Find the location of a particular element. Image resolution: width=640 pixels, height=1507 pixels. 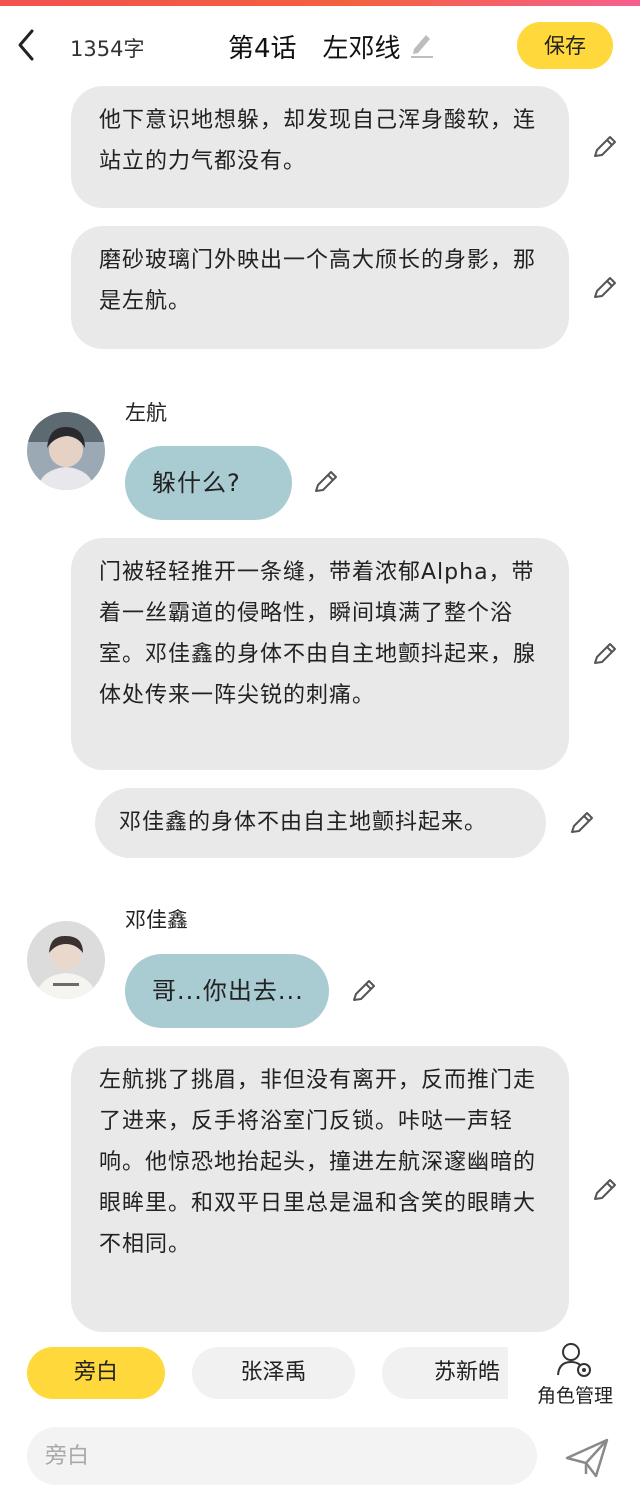

message-input is located at coordinates (282, 1456).